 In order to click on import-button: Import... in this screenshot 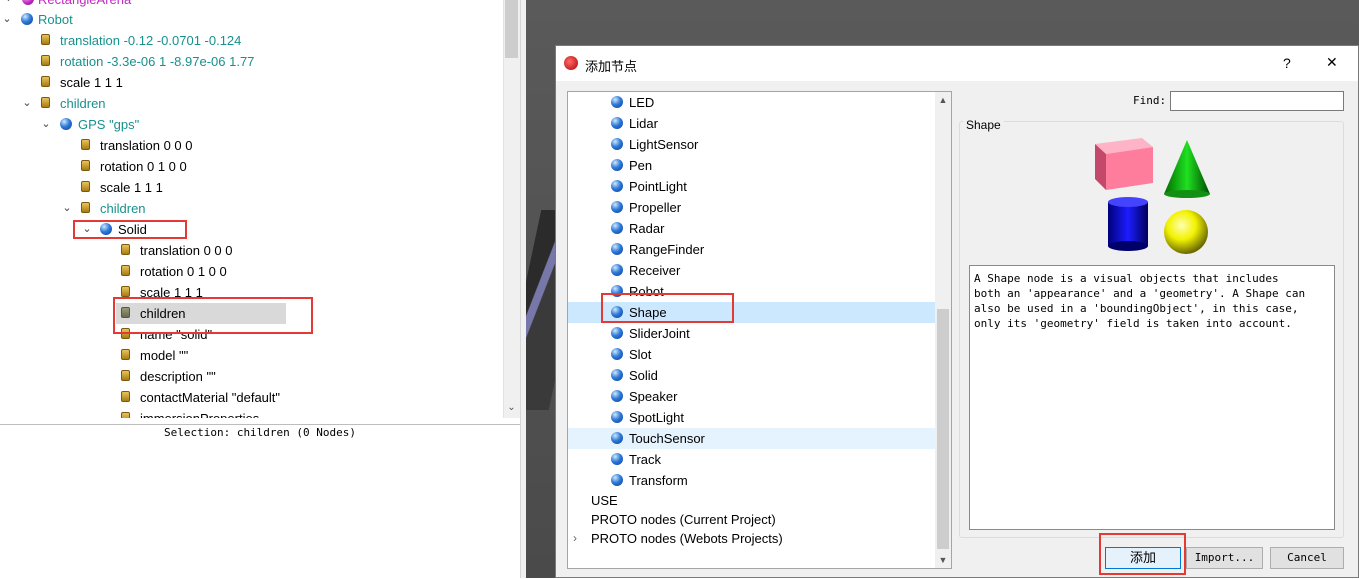, I will do `click(1224, 558)`.